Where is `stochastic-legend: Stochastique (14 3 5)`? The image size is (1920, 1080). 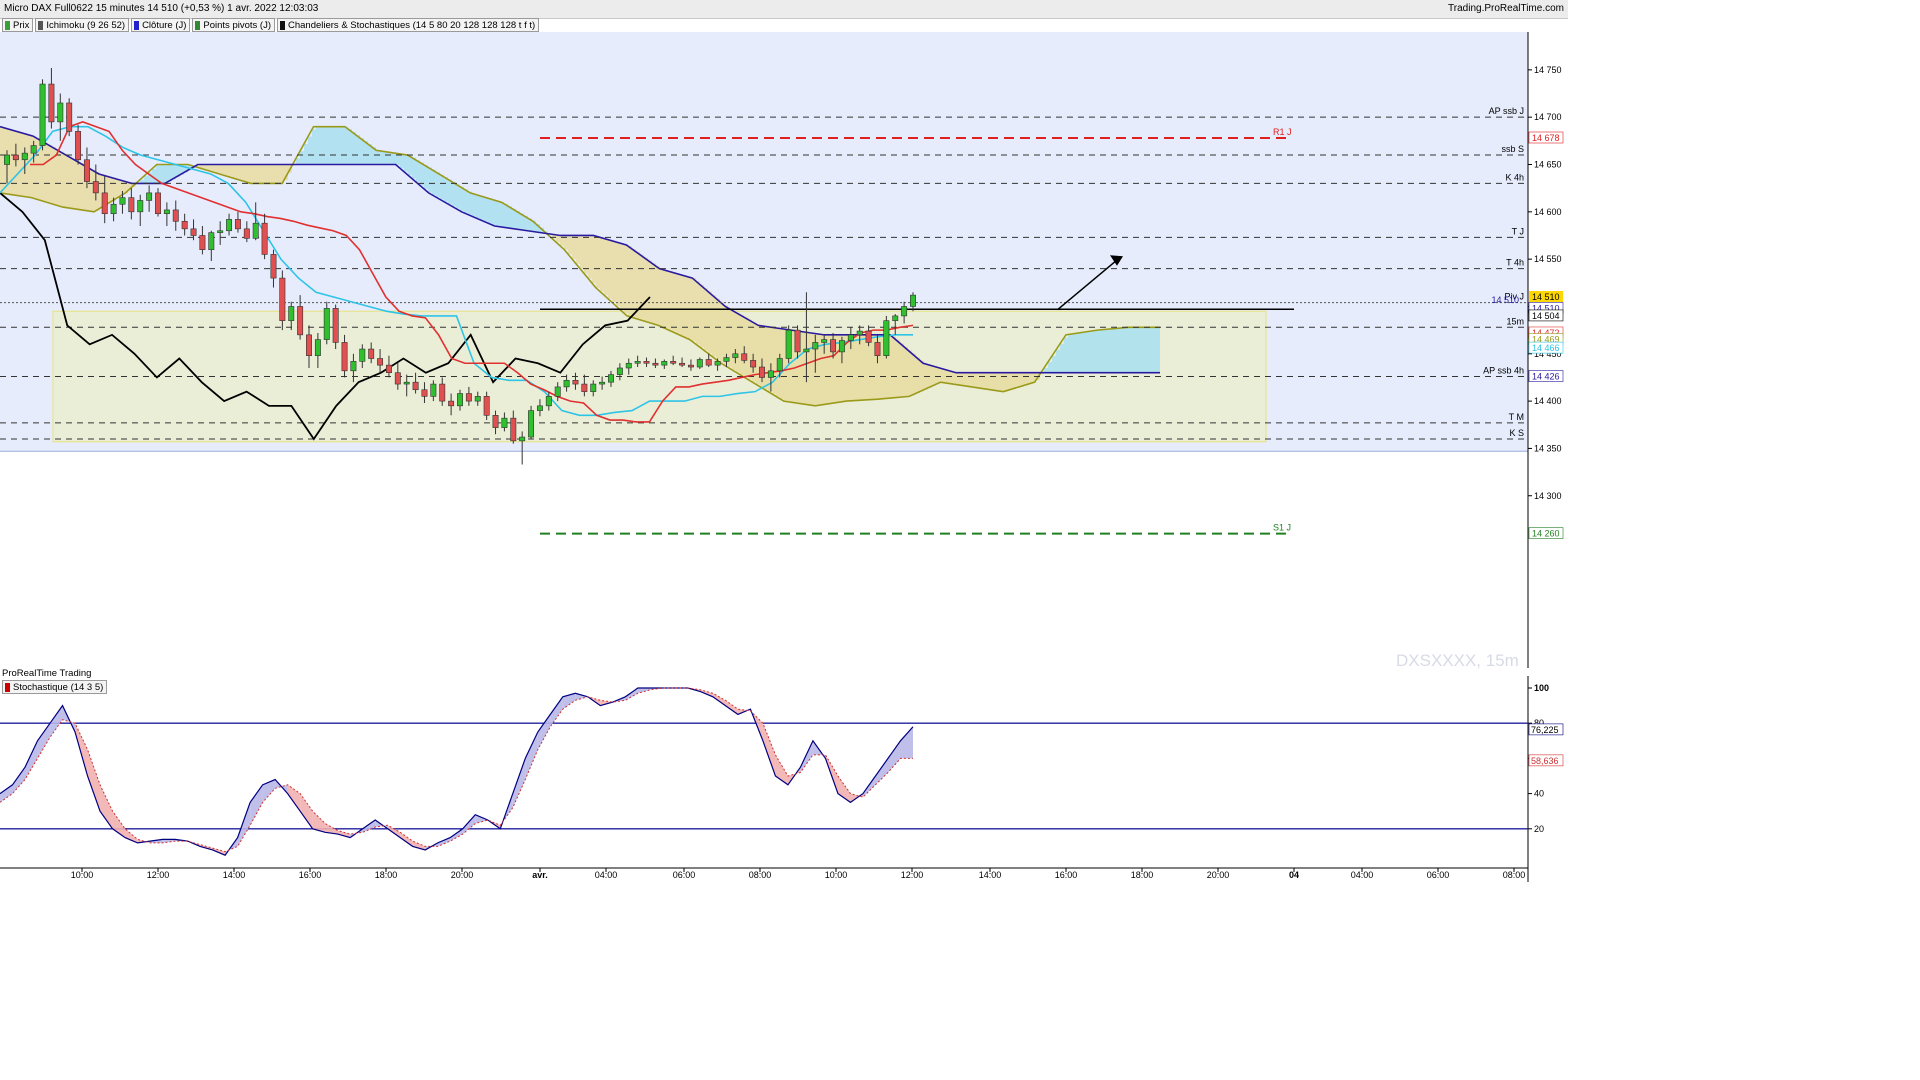
stochastic-legend: Stochastique (14 3 5) is located at coordinates (55, 687).